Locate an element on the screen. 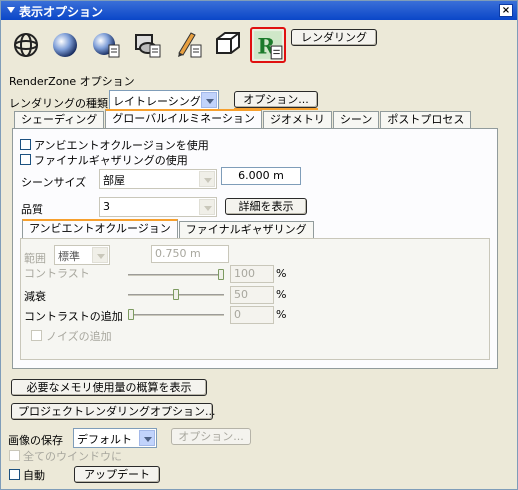 The image size is (518, 490). contrast-add-slider-track is located at coordinates (176, 315).